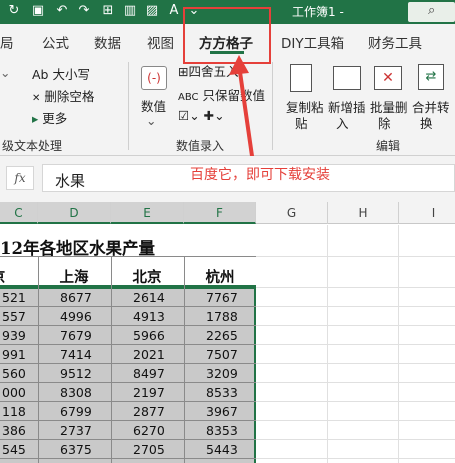  I want to click on search-icon: ⌕, so click(432, 10).